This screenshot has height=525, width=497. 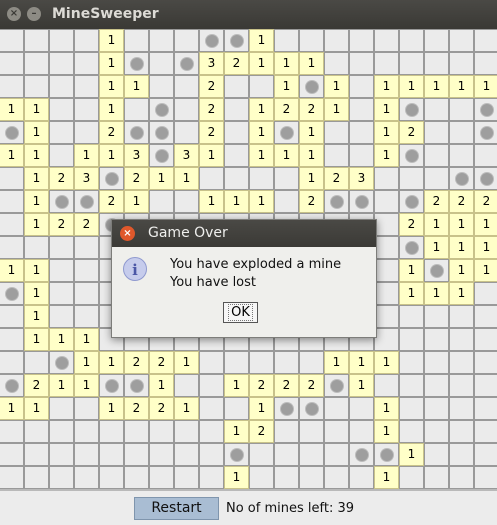 What do you see at coordinates (14, 14) in the screenshot?
I see `close-icon: ×` at bounding box center [14, 14].